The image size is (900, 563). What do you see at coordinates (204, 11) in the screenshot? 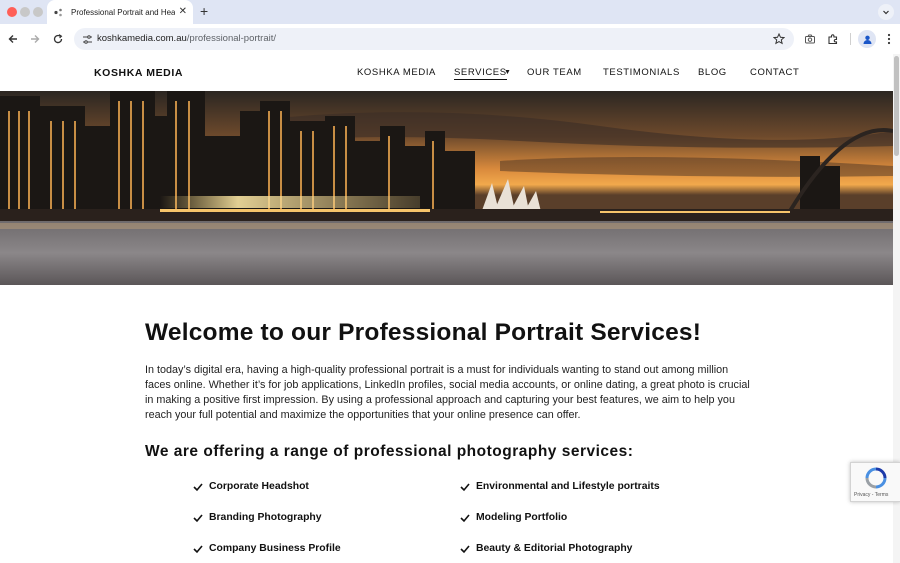
I see `new-tab-button: +` at bounding box center [204, 11].